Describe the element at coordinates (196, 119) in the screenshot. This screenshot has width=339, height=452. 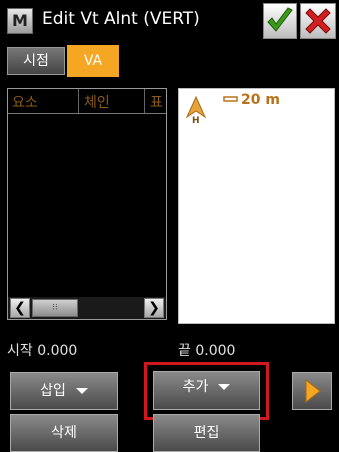
I see `north-marker-letter: H` at that location.